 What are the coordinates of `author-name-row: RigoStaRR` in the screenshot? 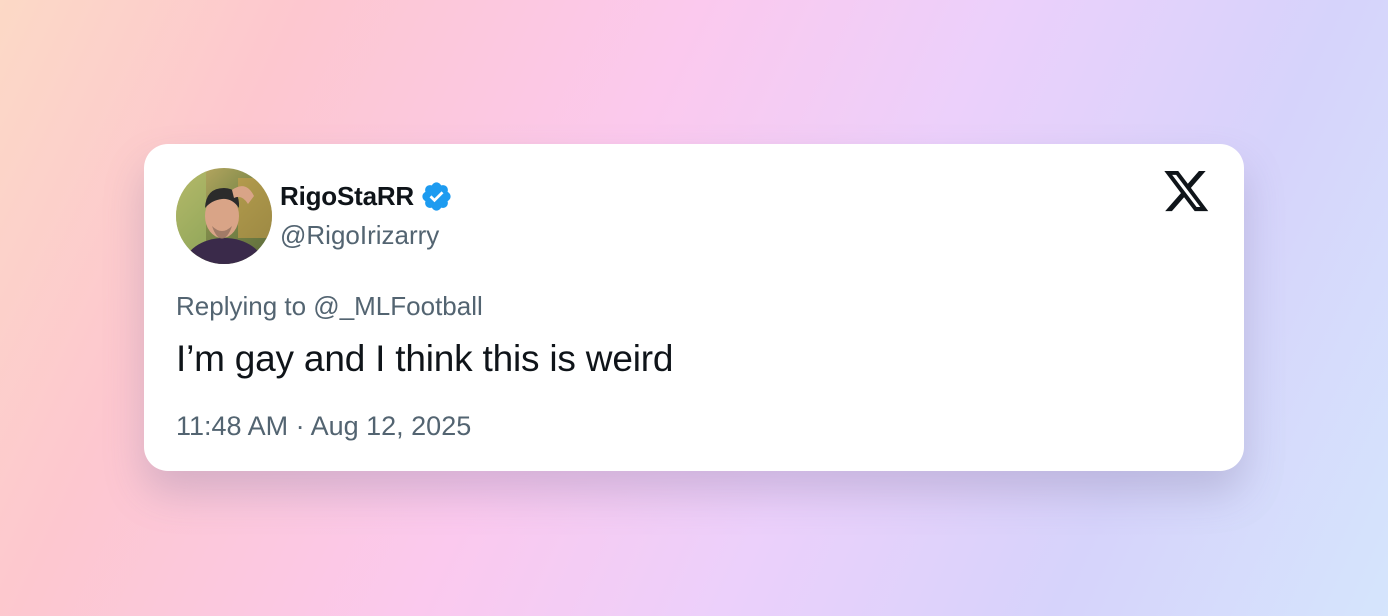 It's located at (366, 196).